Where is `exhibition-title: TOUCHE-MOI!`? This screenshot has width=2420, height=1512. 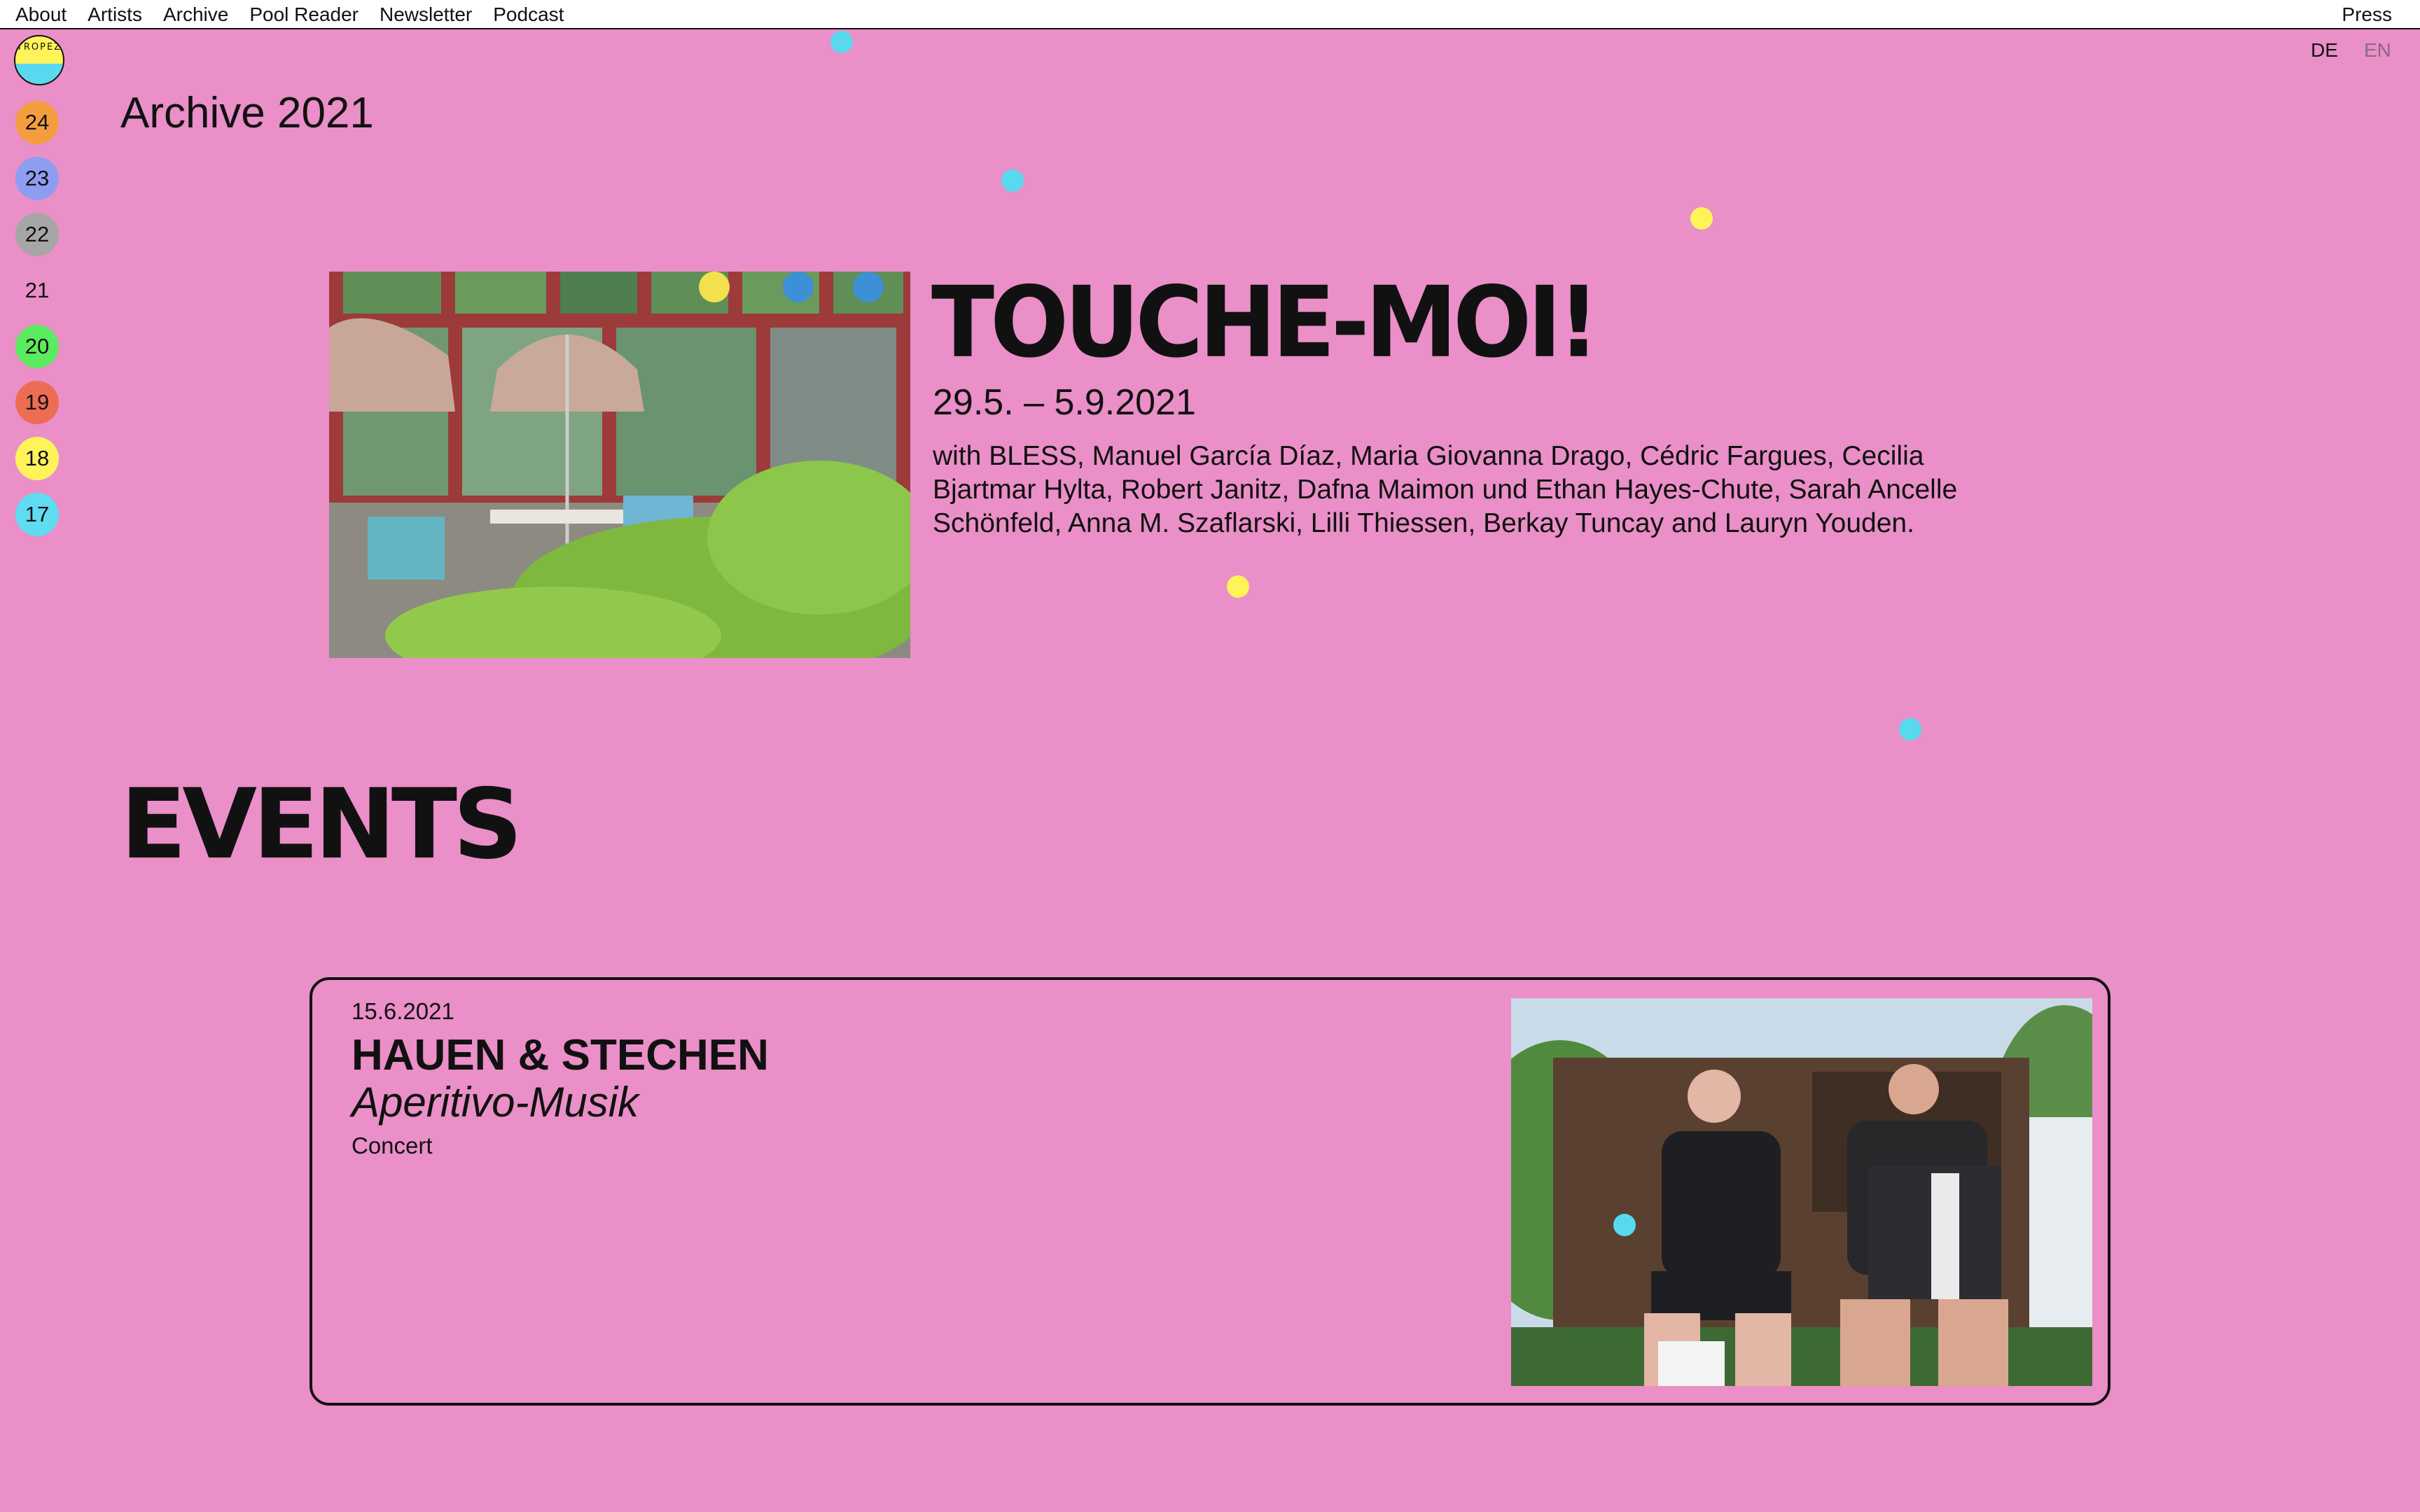 exhibition-title: TOUCHE-MOI! is located at coordinates (1265, 323).